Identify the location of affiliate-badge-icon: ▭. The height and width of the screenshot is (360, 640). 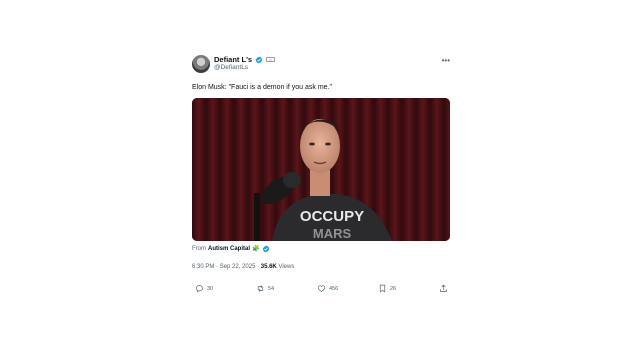
(271, 59).